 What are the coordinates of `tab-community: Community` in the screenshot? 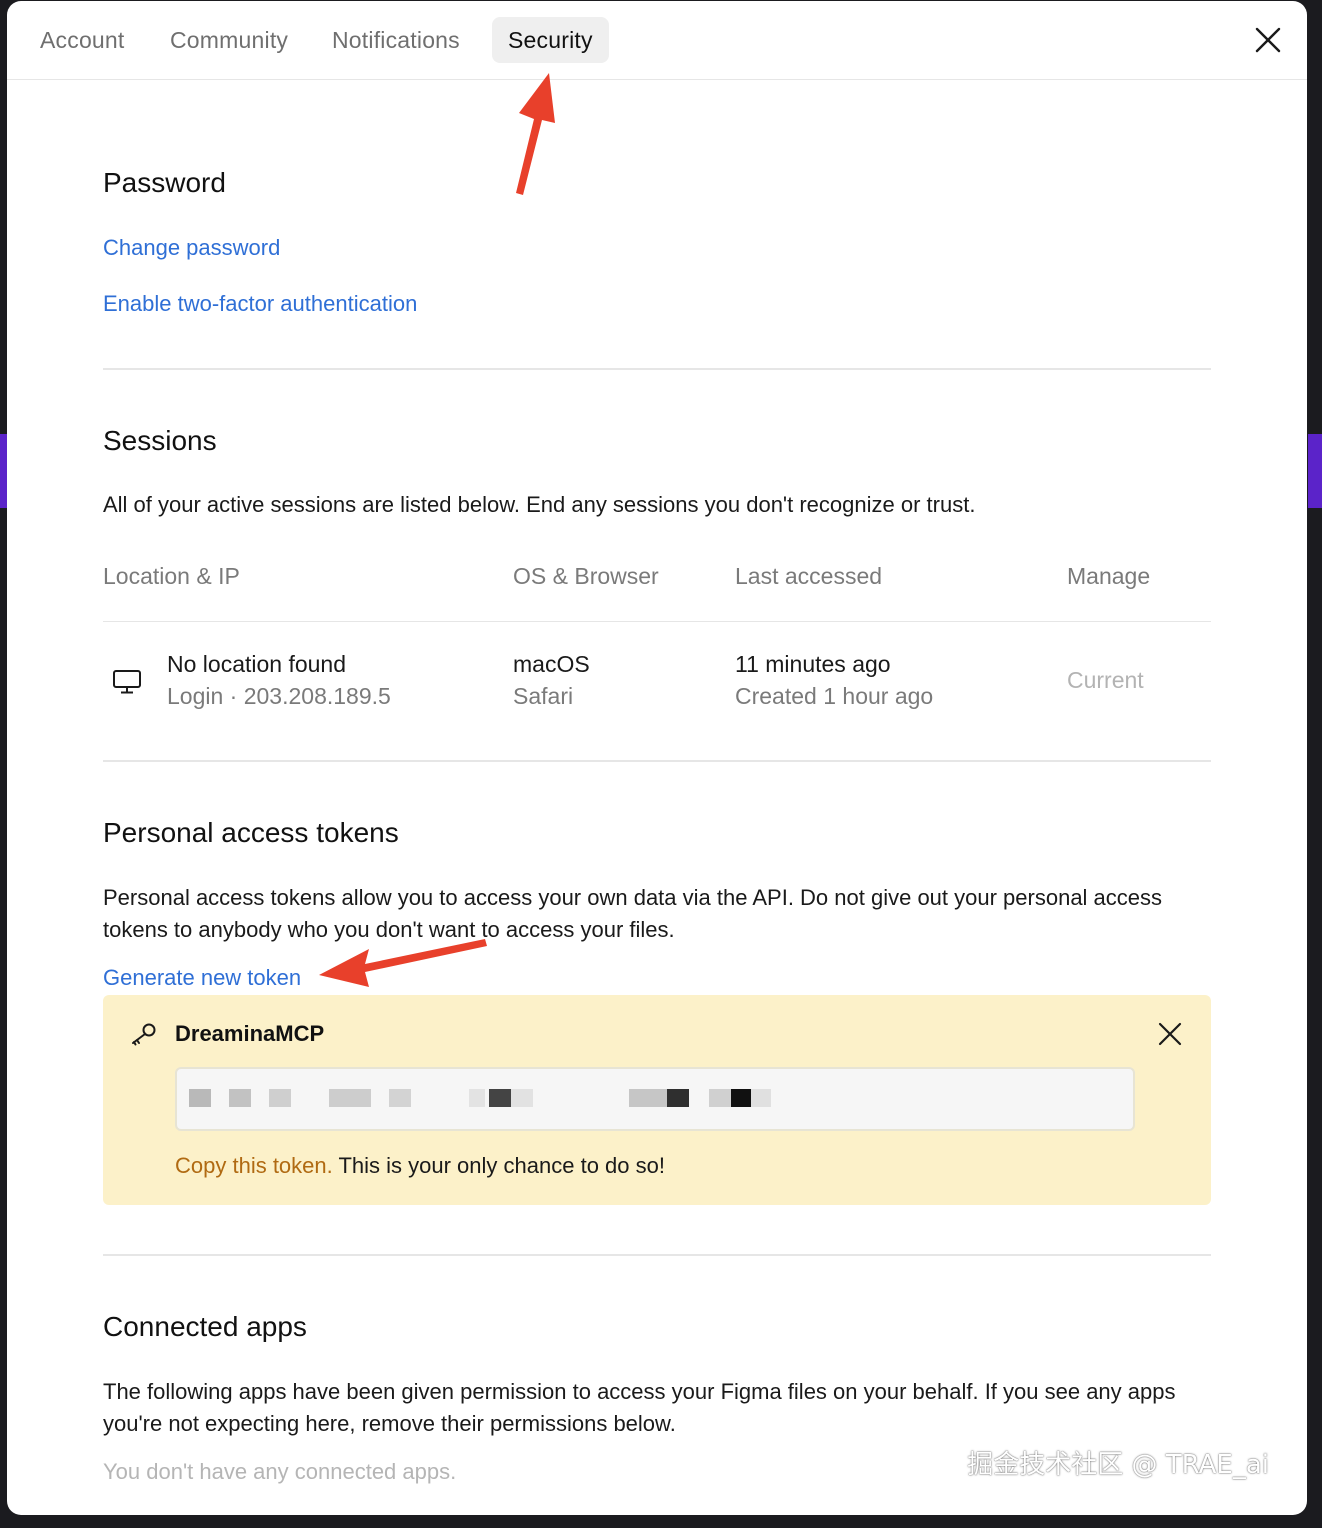 It's located at (229, 40).